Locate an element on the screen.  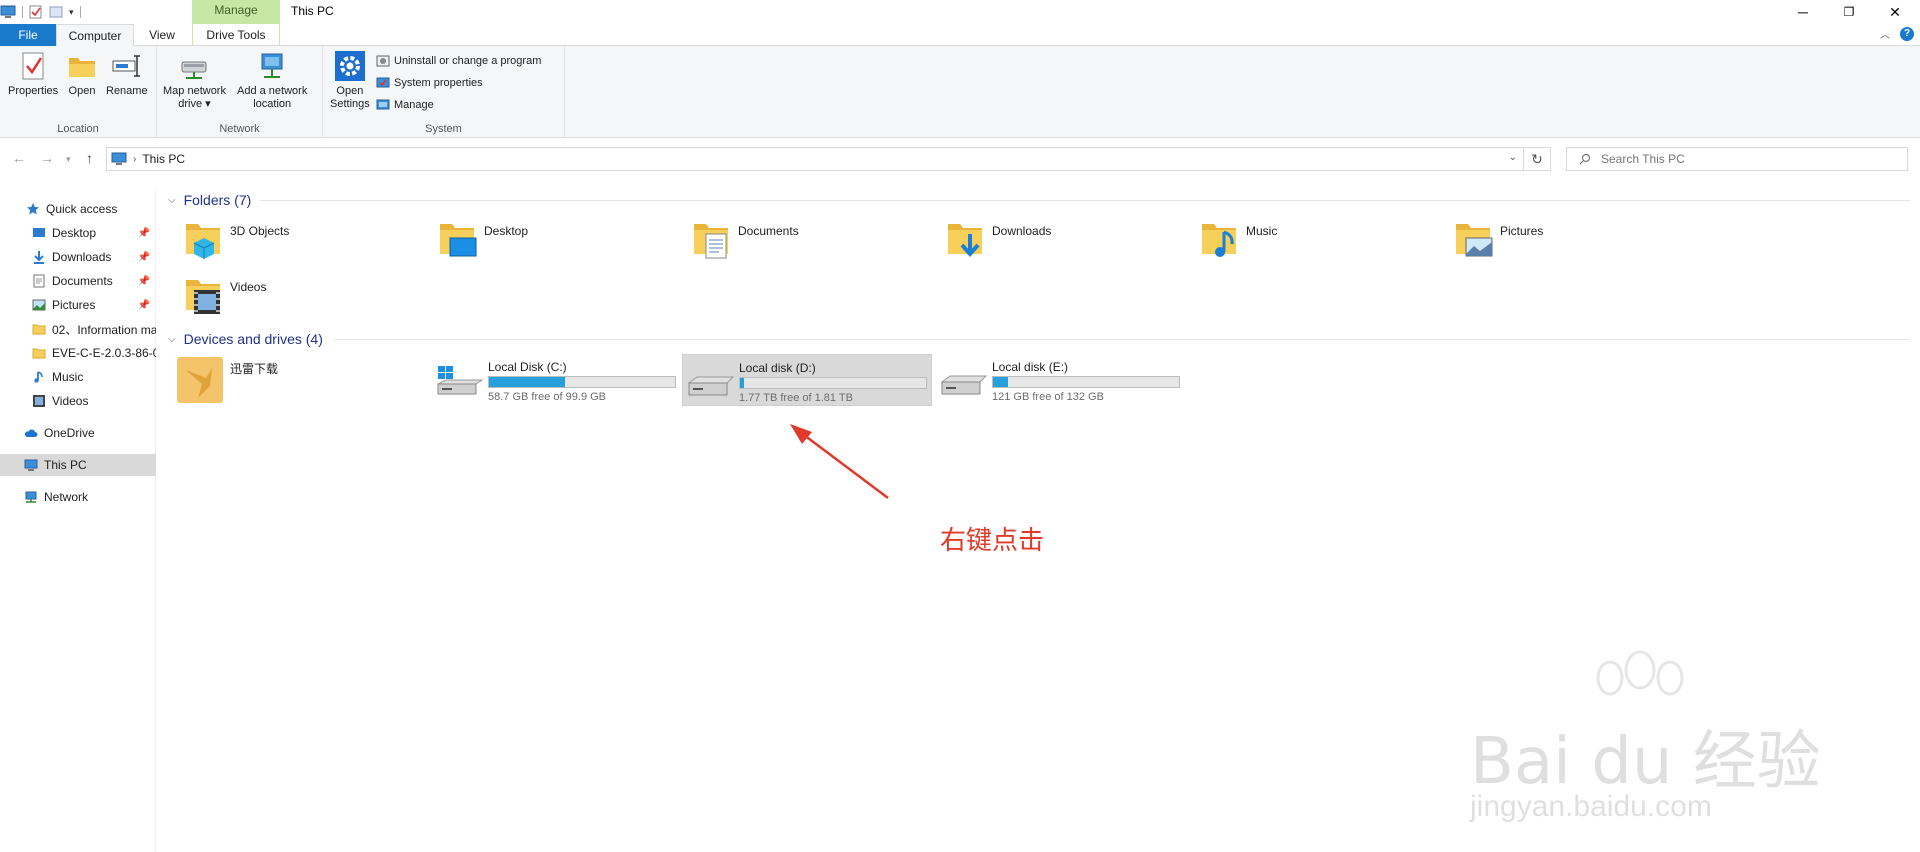
restore-button: ❐ is located at coordinates (1849, 12).